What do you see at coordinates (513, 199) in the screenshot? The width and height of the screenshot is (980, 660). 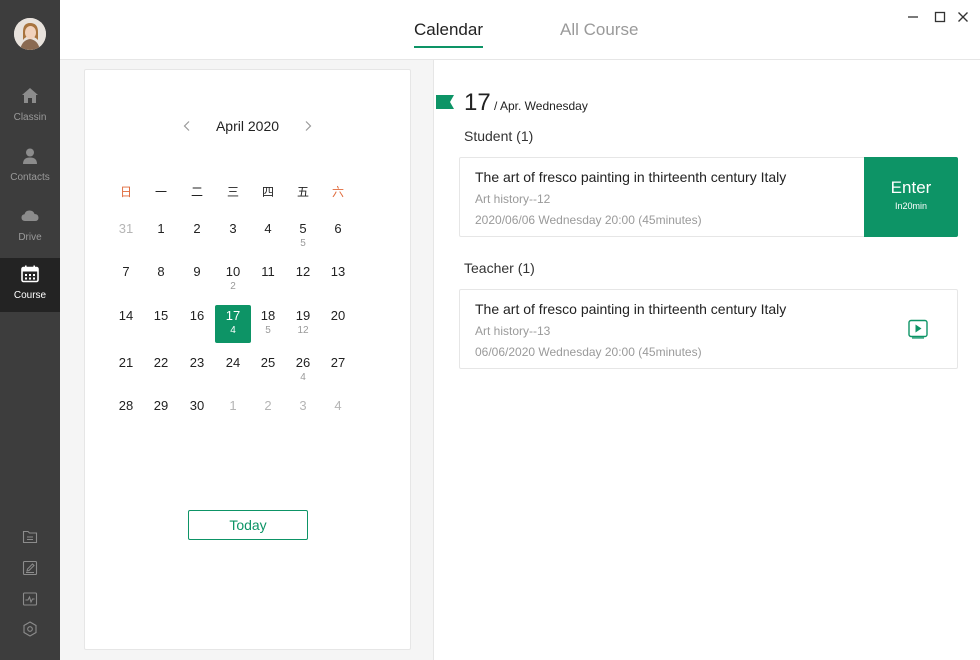 I see `course-subtitle: Art history--12` at bounding box center [513, 199].